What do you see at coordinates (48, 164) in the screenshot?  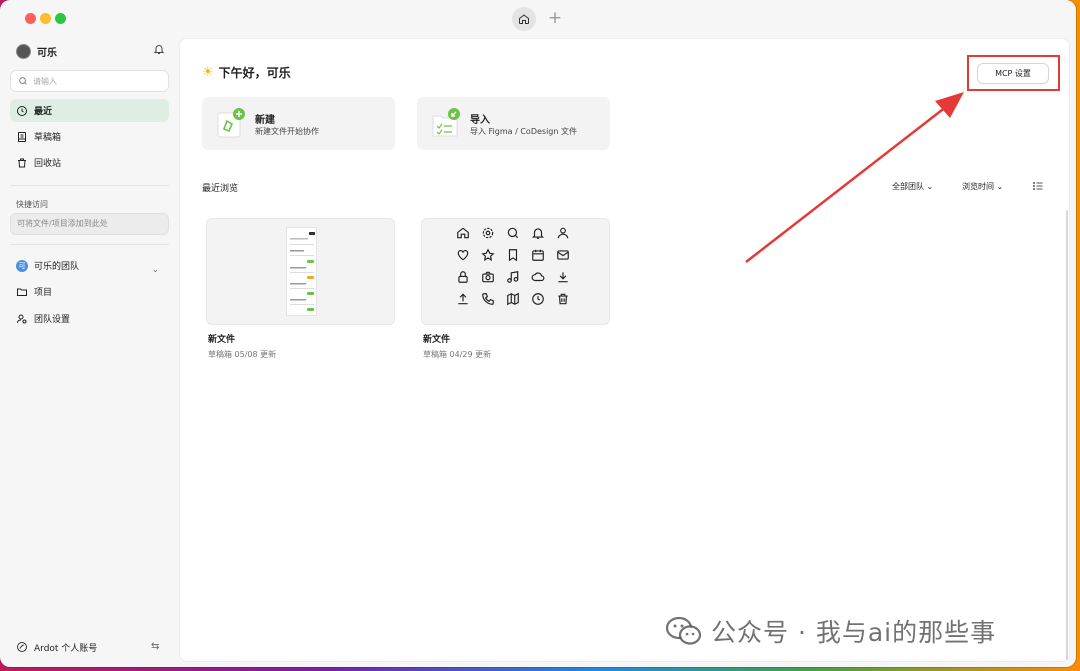 I see `sidebar-item-label: 回收站` at bounding box center [48, 164].